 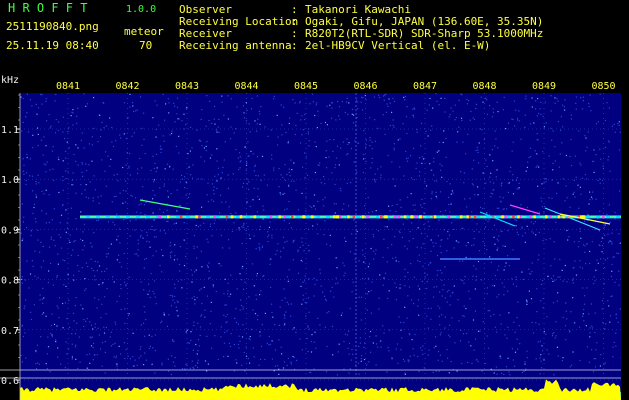 What do you see at coordinates (10, 381) in the screenshot?
I see `freq-tick-label: 0.6` at bounding box center [10, 381].